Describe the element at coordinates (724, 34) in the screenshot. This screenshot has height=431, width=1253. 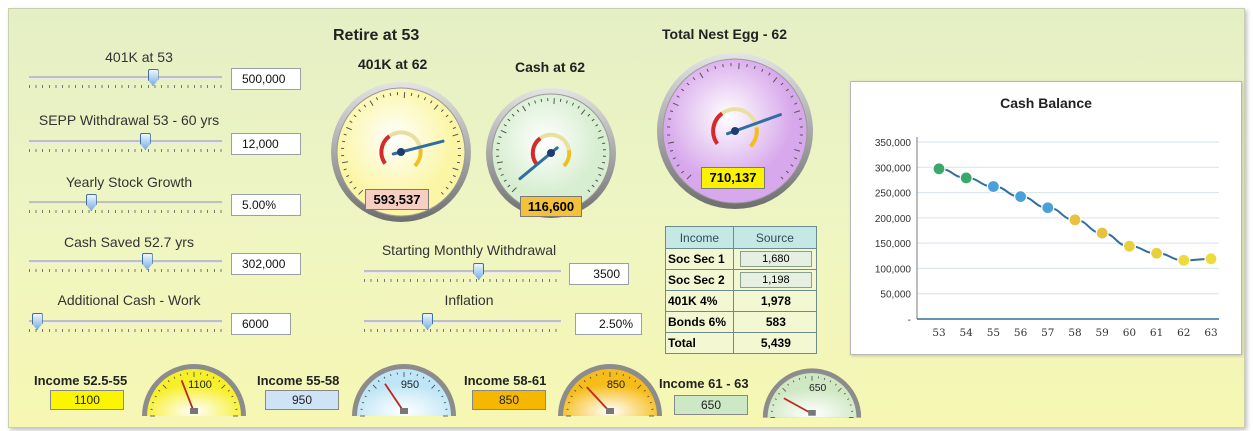
I see `total-heading: Total Nest Egg - 62` at that location.